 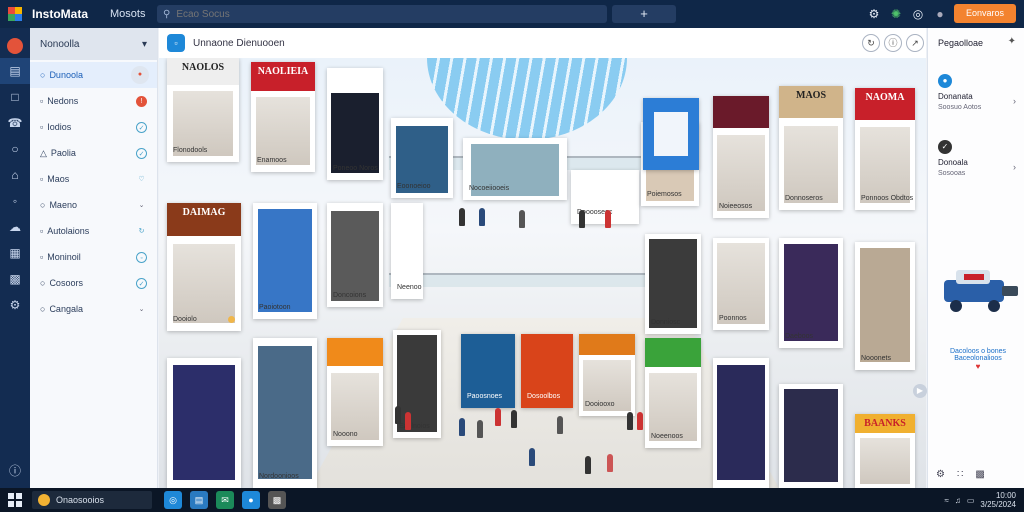 What do you see at coordinates (376, 14) in the screenshot?
I see `search-input` at bounding box center [376, 14].